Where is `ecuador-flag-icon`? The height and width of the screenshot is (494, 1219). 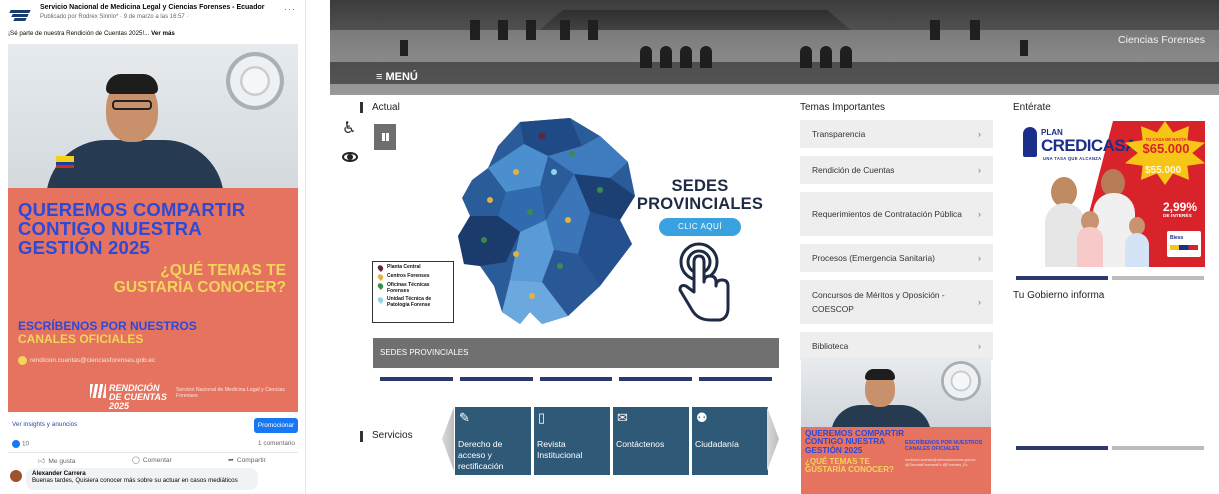
ecuador-flag-icon is located at coordinates (65, 162).